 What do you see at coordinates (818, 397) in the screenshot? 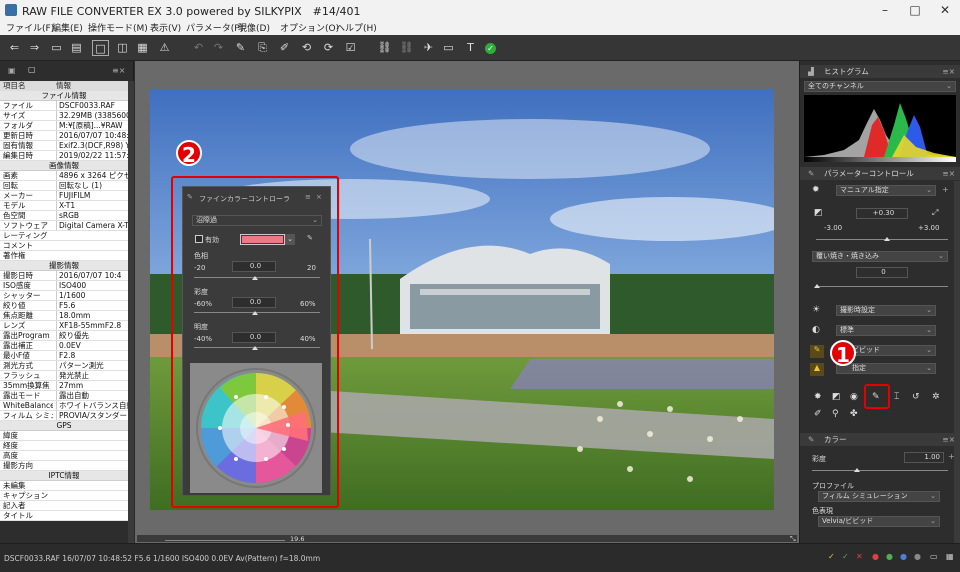
I see `wb-icon: ✸` at bounding box center [818, 397].